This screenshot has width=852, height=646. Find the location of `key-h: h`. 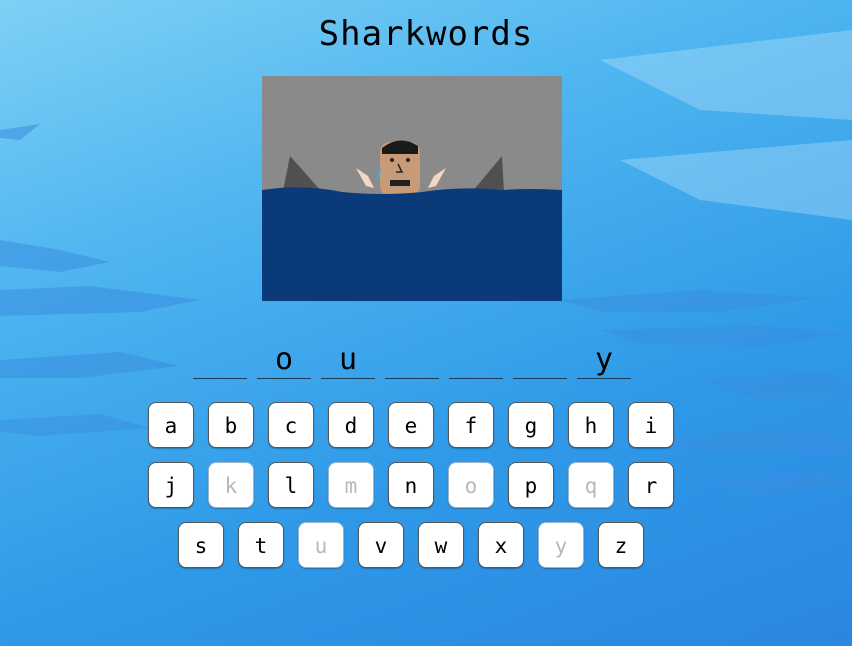

key-h: h is located at coordinates (591, 425).